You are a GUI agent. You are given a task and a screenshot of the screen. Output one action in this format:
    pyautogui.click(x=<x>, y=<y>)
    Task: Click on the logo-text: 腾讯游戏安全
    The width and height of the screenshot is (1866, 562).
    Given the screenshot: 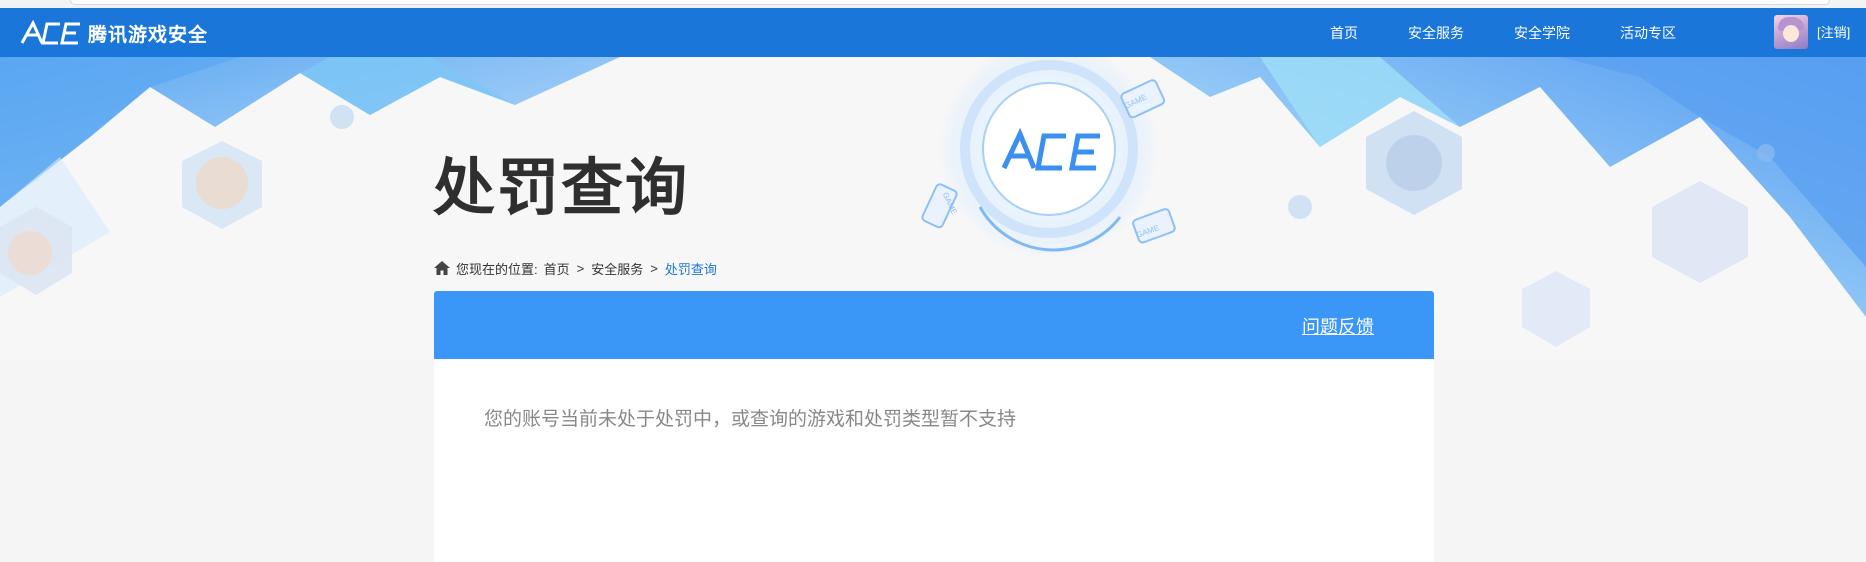 What is the action you would take?
    pyautogui.click(x=148, y=35)
    